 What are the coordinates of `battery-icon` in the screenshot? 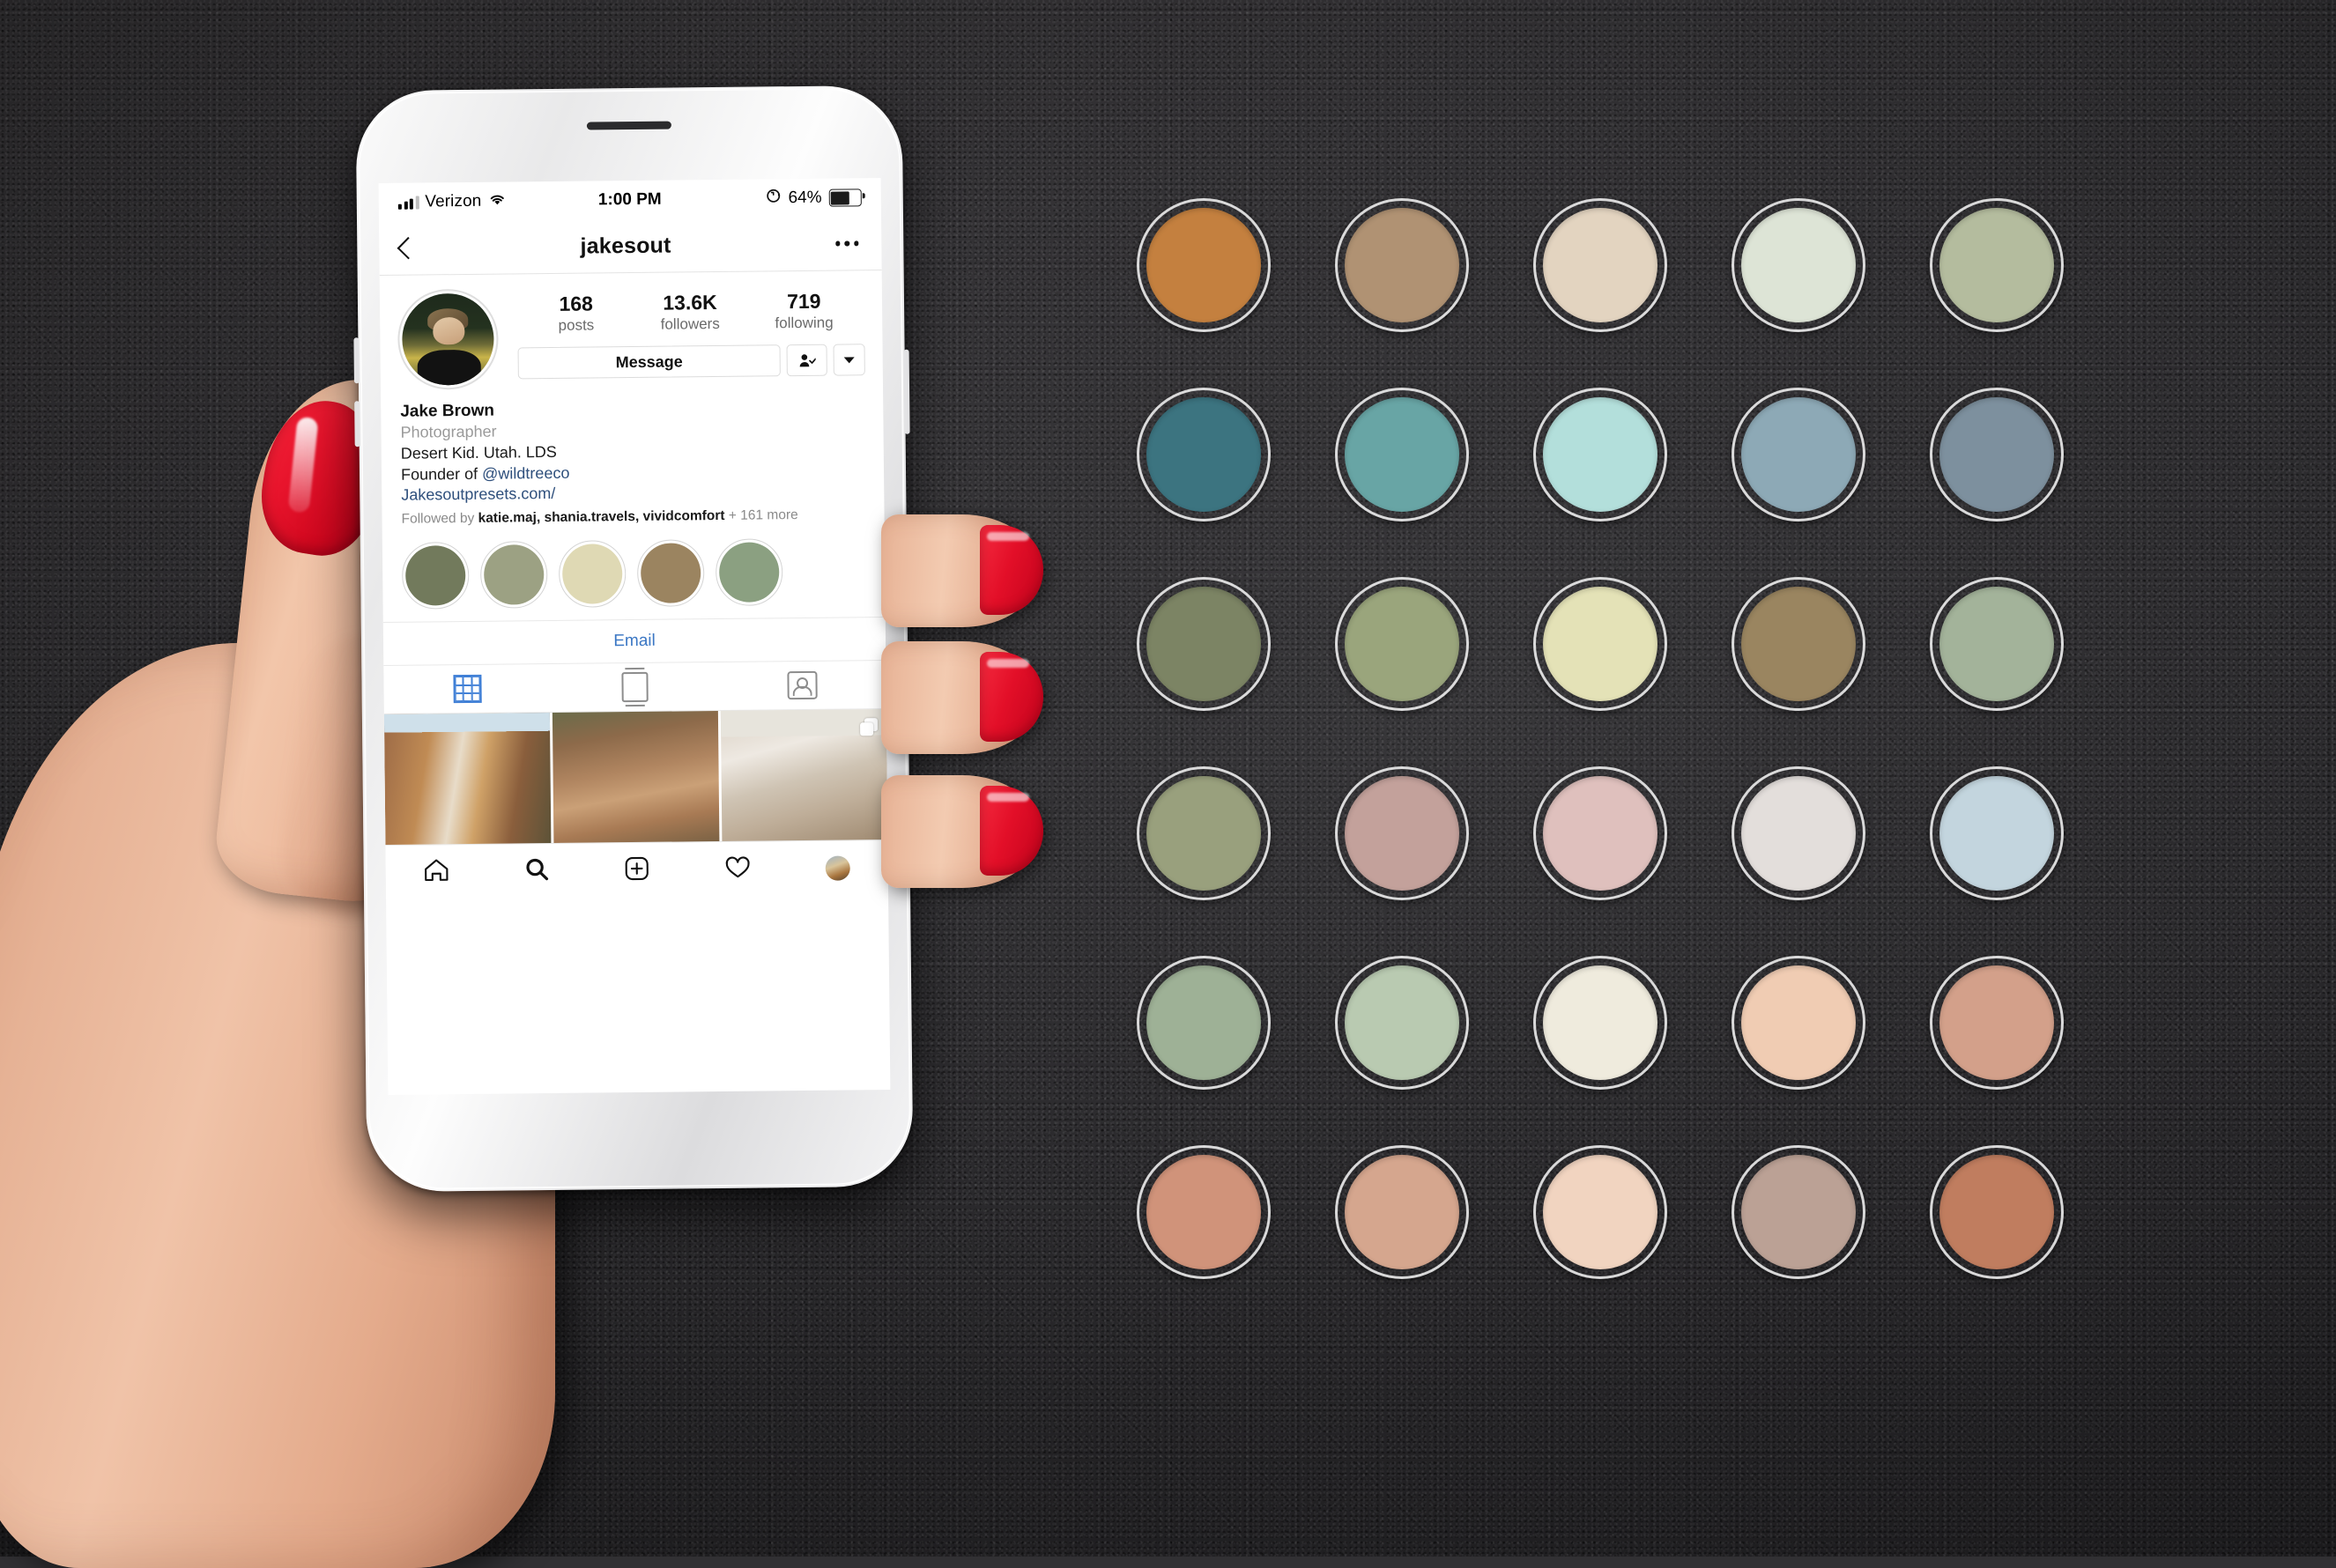 It's located at (845, 198).